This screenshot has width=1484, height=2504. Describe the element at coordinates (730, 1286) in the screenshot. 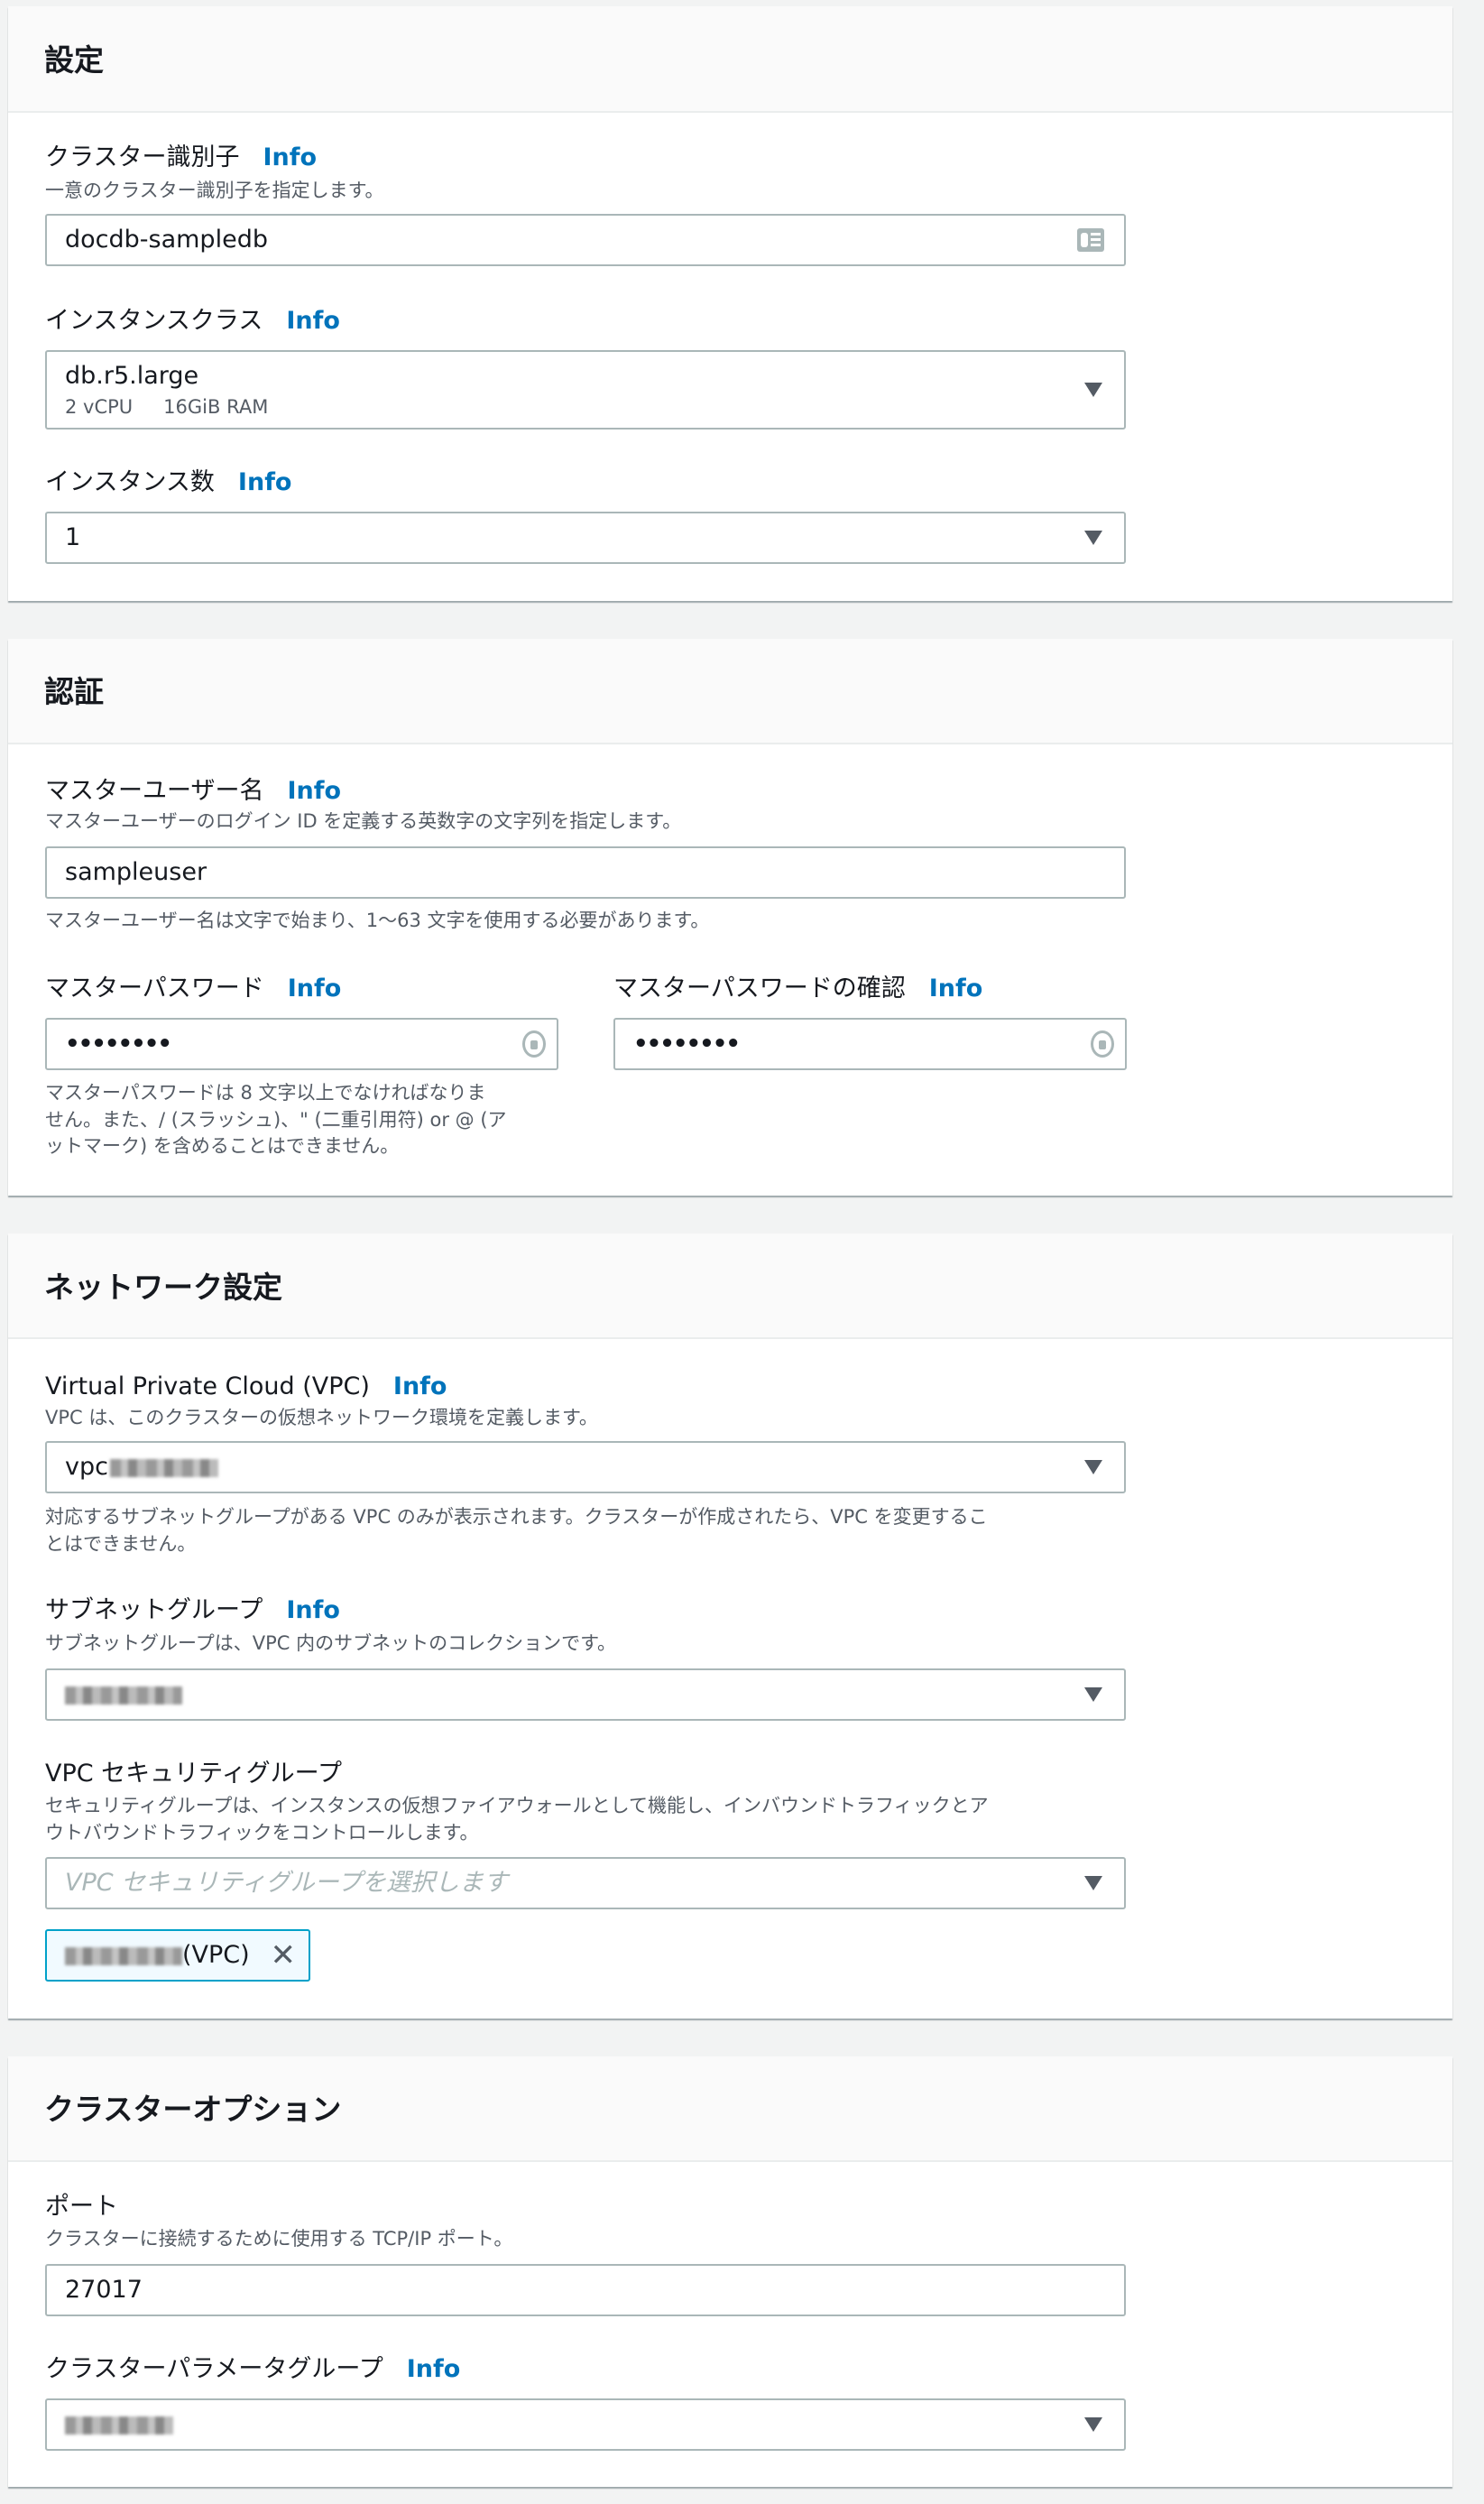

I see `network-header: ネットワーク設定` at that location.